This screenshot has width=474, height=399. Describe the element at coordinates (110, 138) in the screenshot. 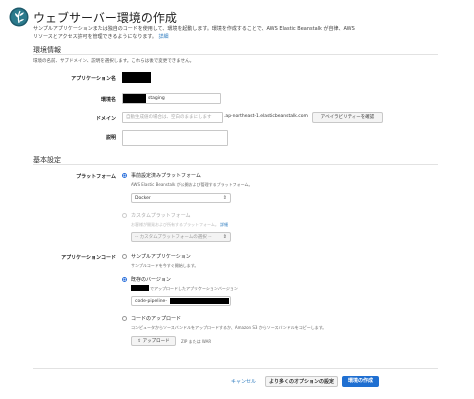

I see `description-label: 説明` at that location.